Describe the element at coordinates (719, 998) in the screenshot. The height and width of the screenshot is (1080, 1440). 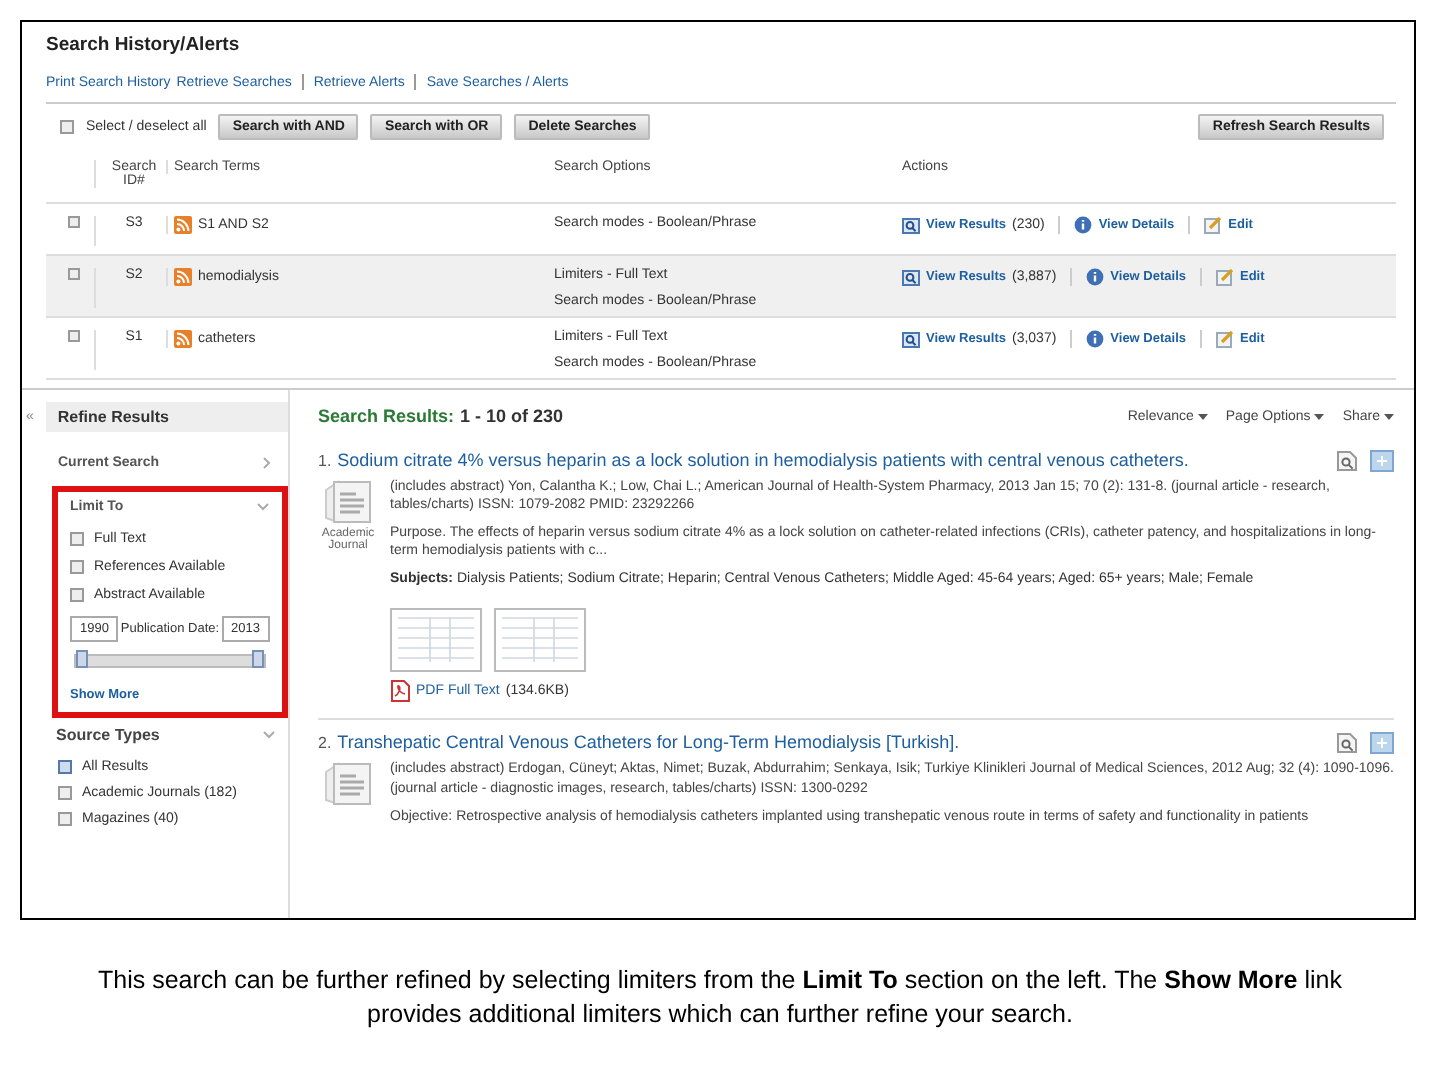
I see `caption-text: This search can be further refined by selecting limiters from the Limit To section on the left. The Show More link provides additional limiters which can further refine your search.` at that location.